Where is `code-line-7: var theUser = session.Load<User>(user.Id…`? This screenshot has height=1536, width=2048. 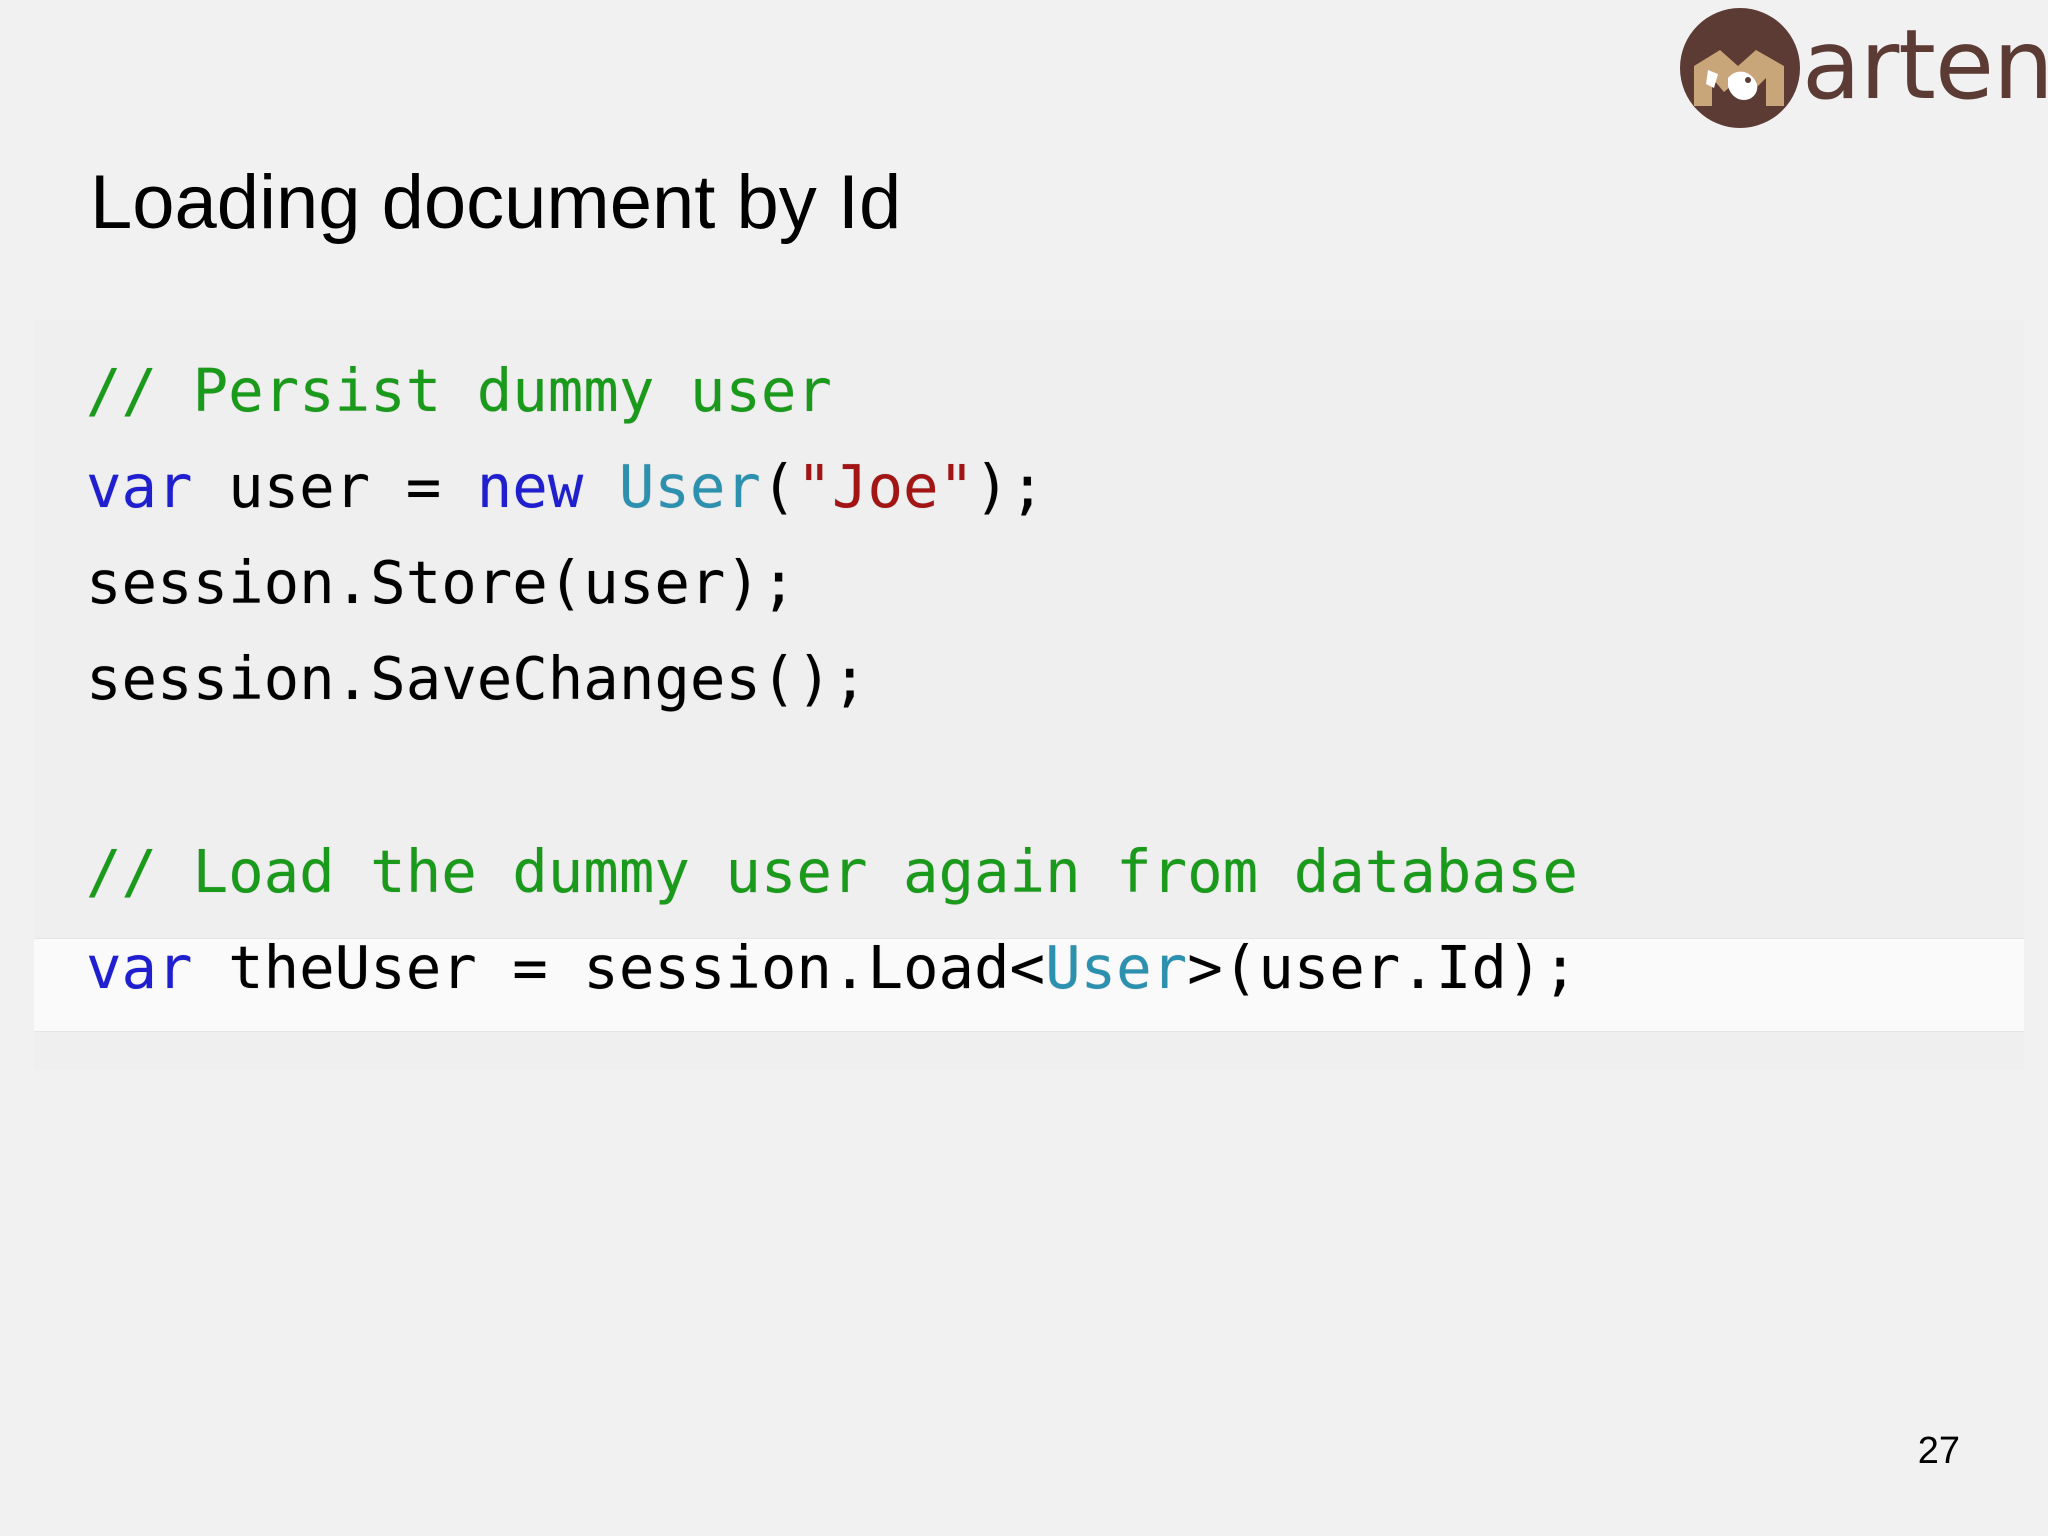
code-line-7: var theUser = session.Load<User>(user.Id… is located at coordinates (832, 968).